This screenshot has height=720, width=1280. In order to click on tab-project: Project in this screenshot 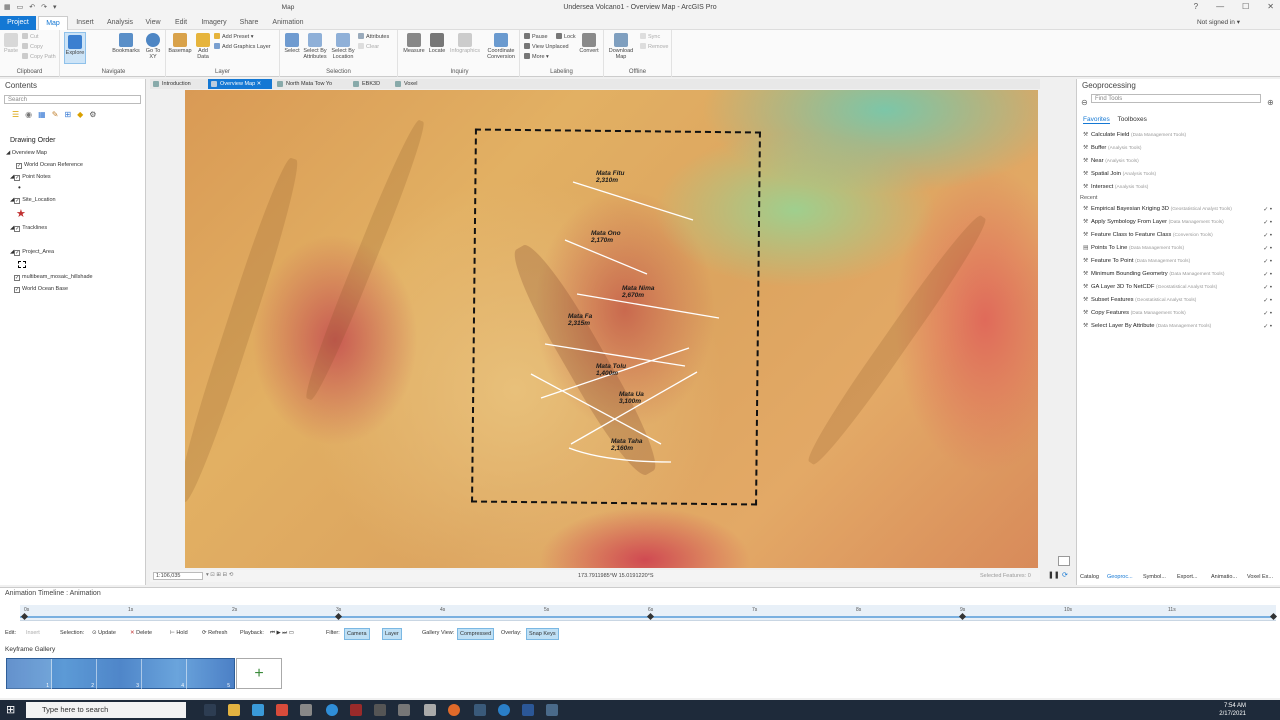, I will do `click(18, 23)`.